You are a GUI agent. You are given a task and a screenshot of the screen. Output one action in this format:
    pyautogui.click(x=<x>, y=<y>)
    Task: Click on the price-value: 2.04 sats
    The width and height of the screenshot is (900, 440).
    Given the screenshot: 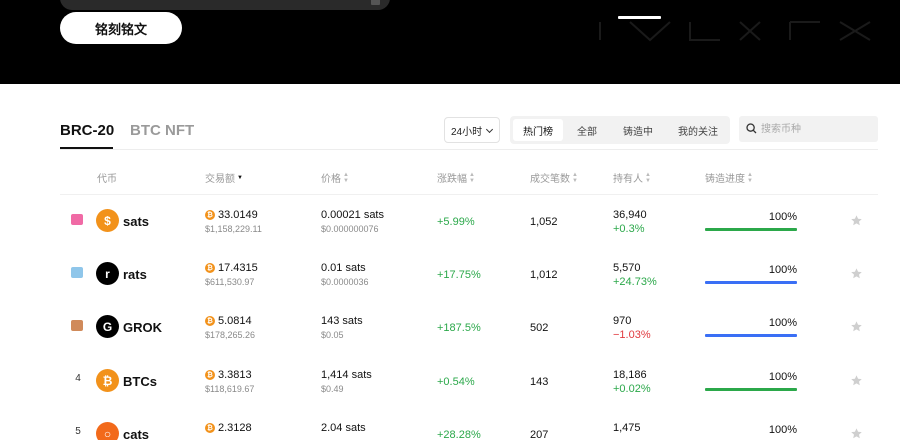 What is the action you would take?
    pyautogui.click(x=343, y=428)
    